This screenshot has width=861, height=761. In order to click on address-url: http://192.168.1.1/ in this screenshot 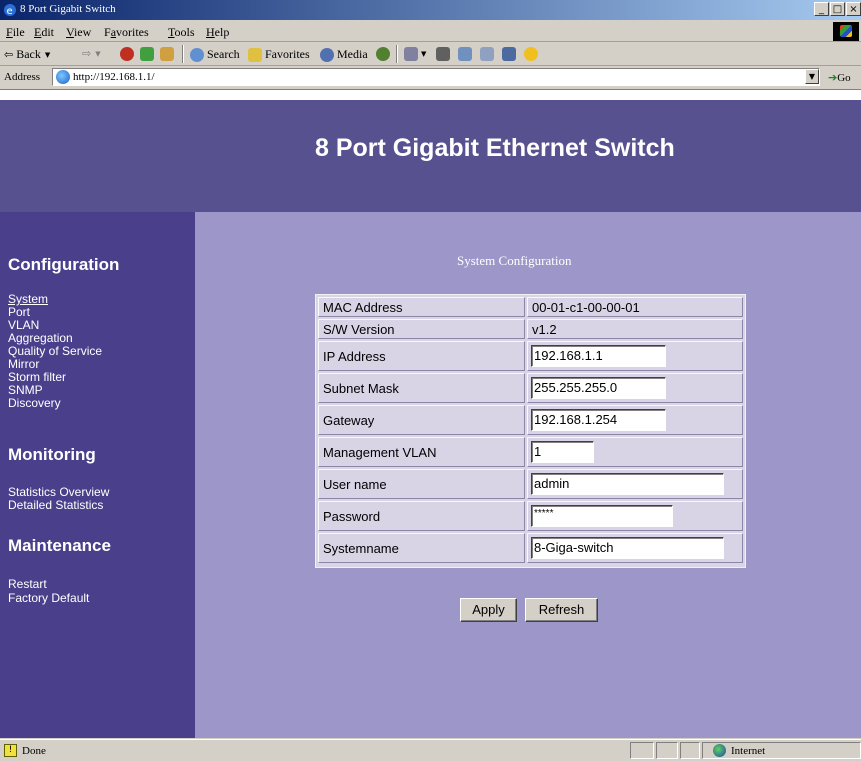, I will do `click(114, 77)`.